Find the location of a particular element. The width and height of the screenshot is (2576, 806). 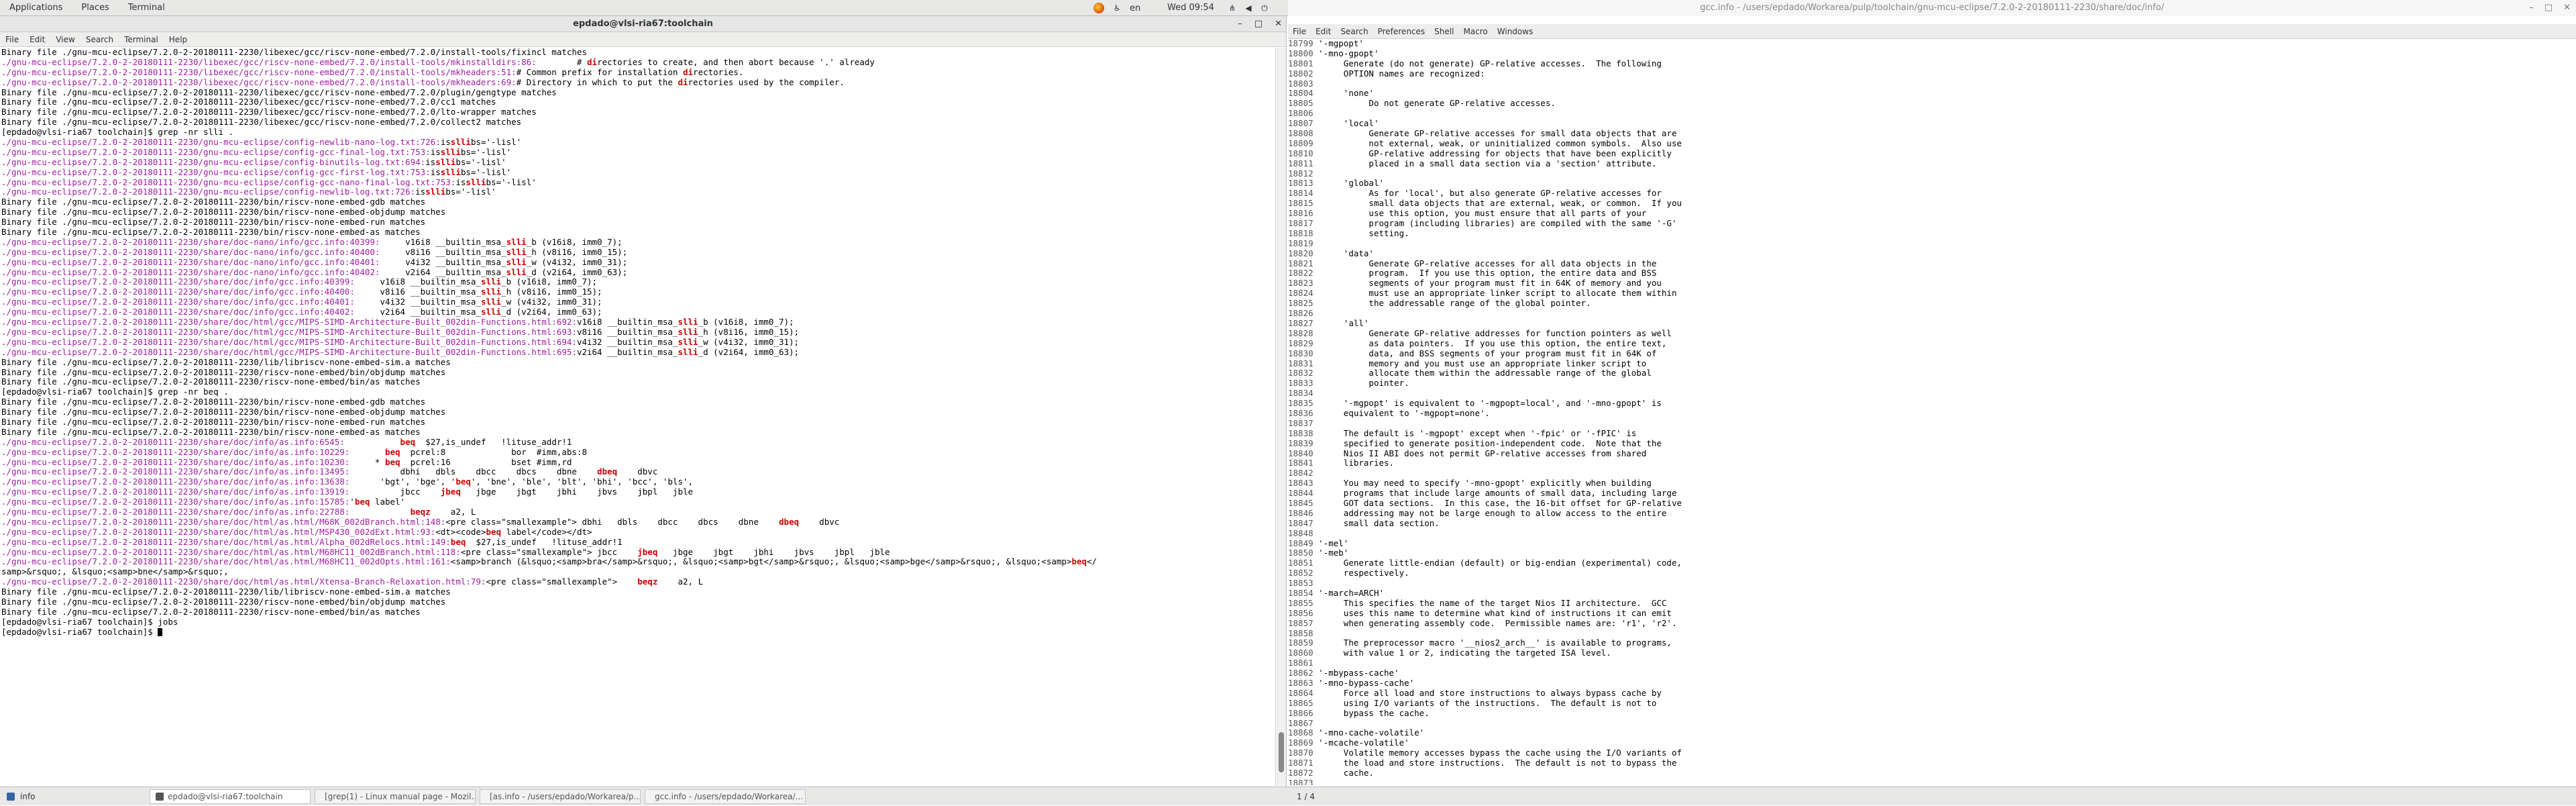

language-indicator: en is located at coordinates (1135, 8).